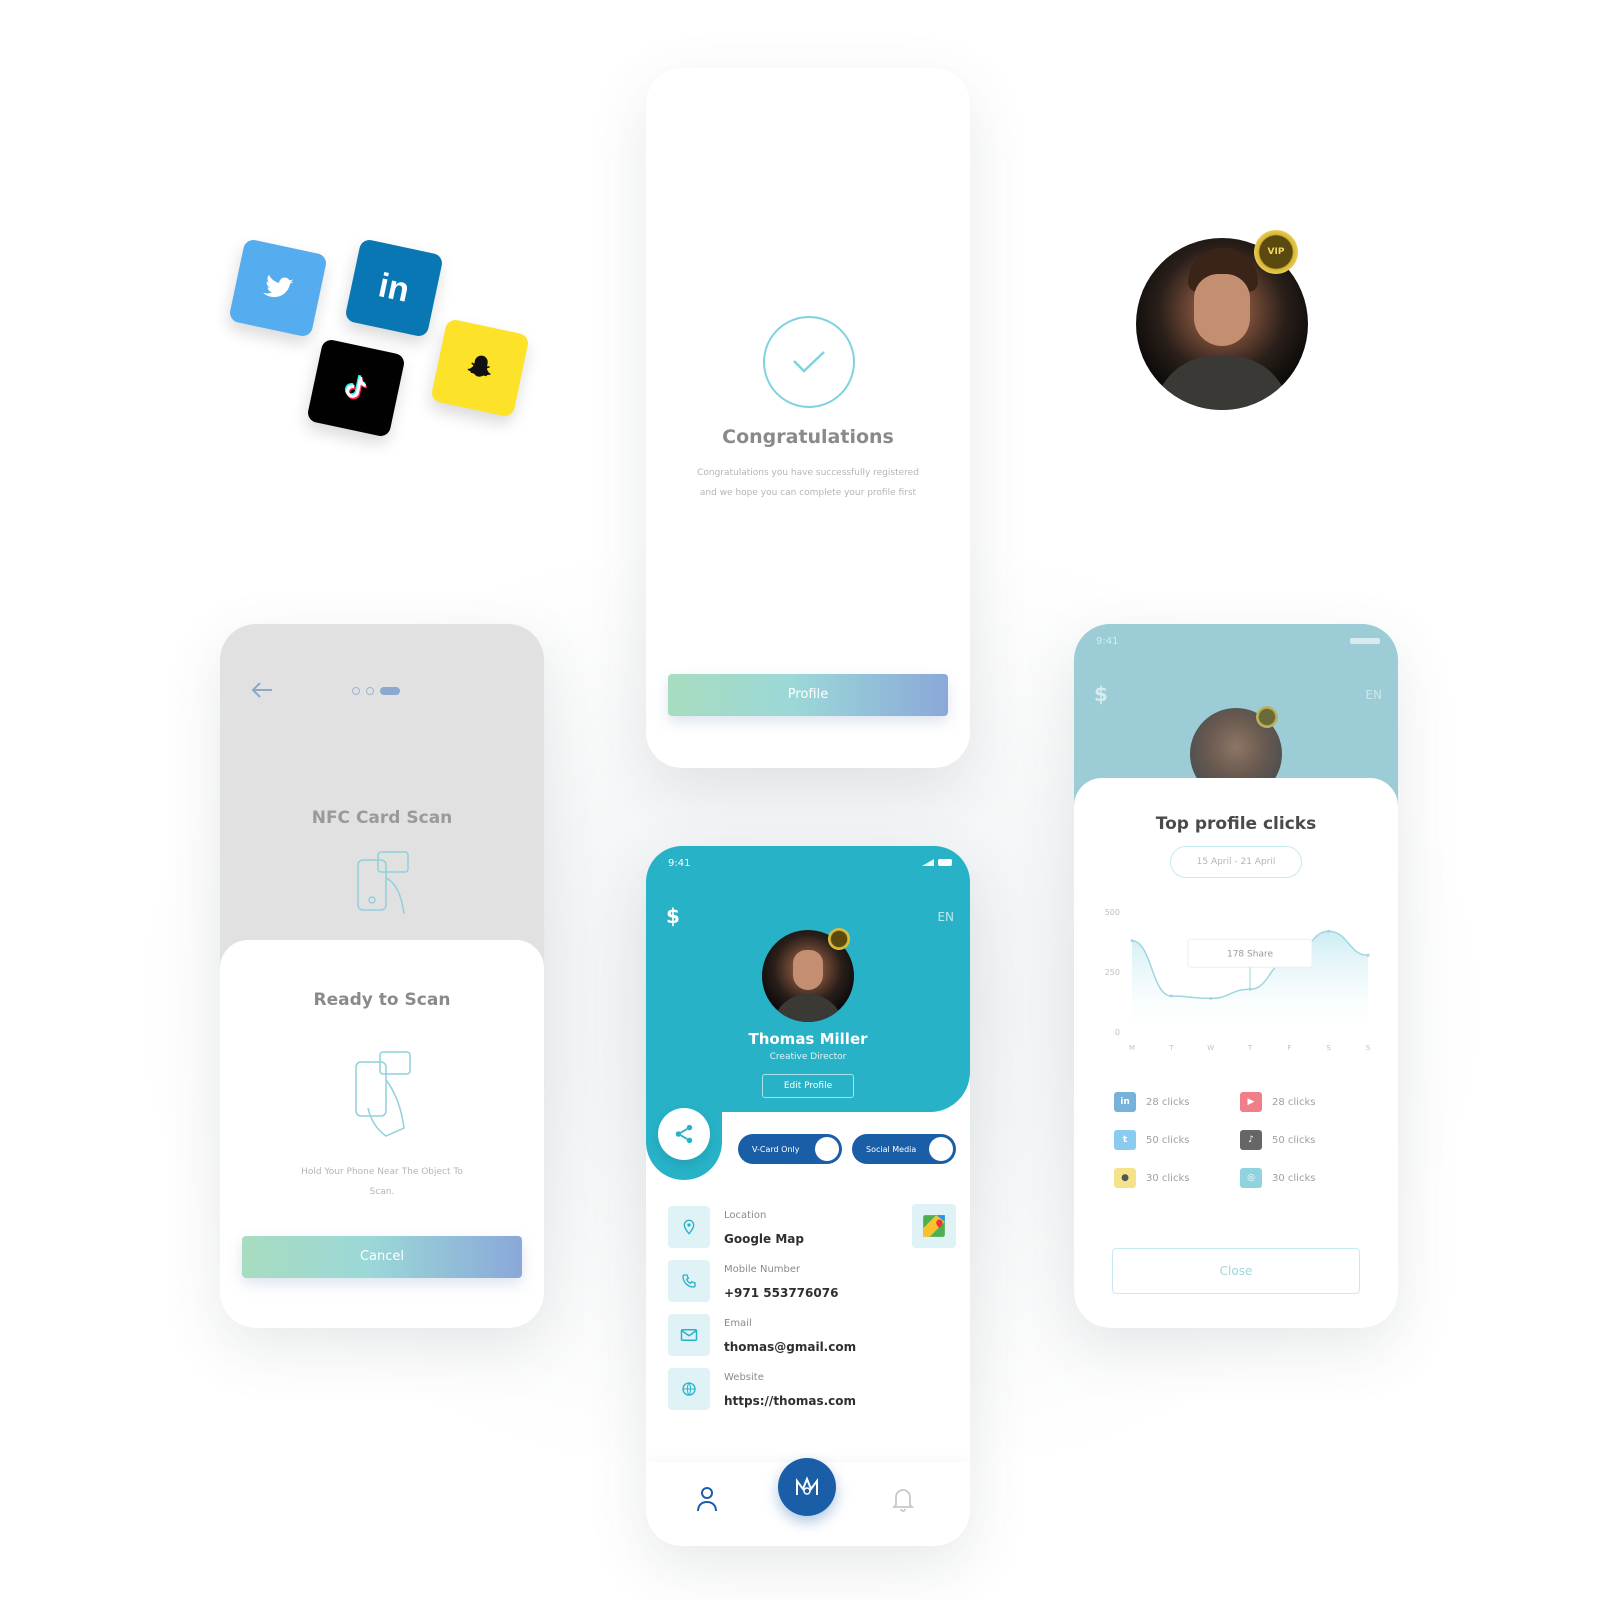 Image resolution: width=1600 pixels, height=1600 pixels. Describe the element at coordinates (1251, 1178) in the screenshot. I see `globe-icon: ◎` at that location.